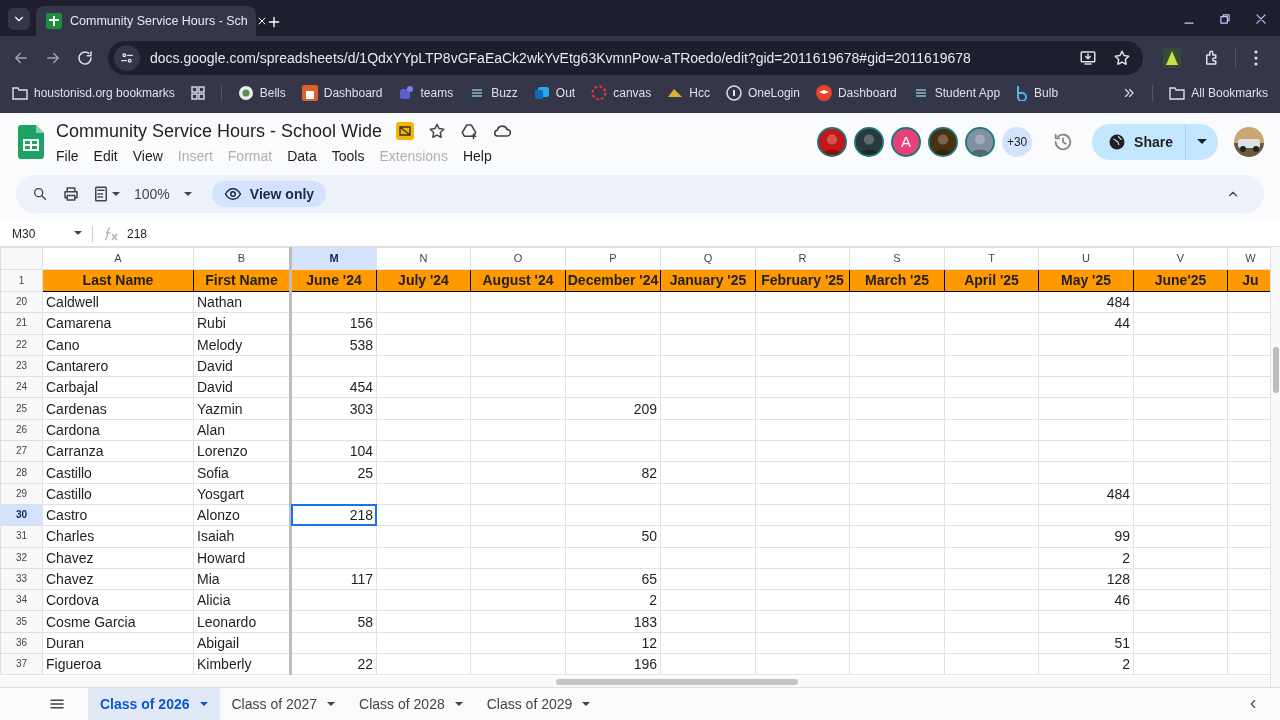  What do you see at coordinates (154, 704) in the screenshot?
I see `sheet-tab: Class of 2026` at bounding box center [154, 704].